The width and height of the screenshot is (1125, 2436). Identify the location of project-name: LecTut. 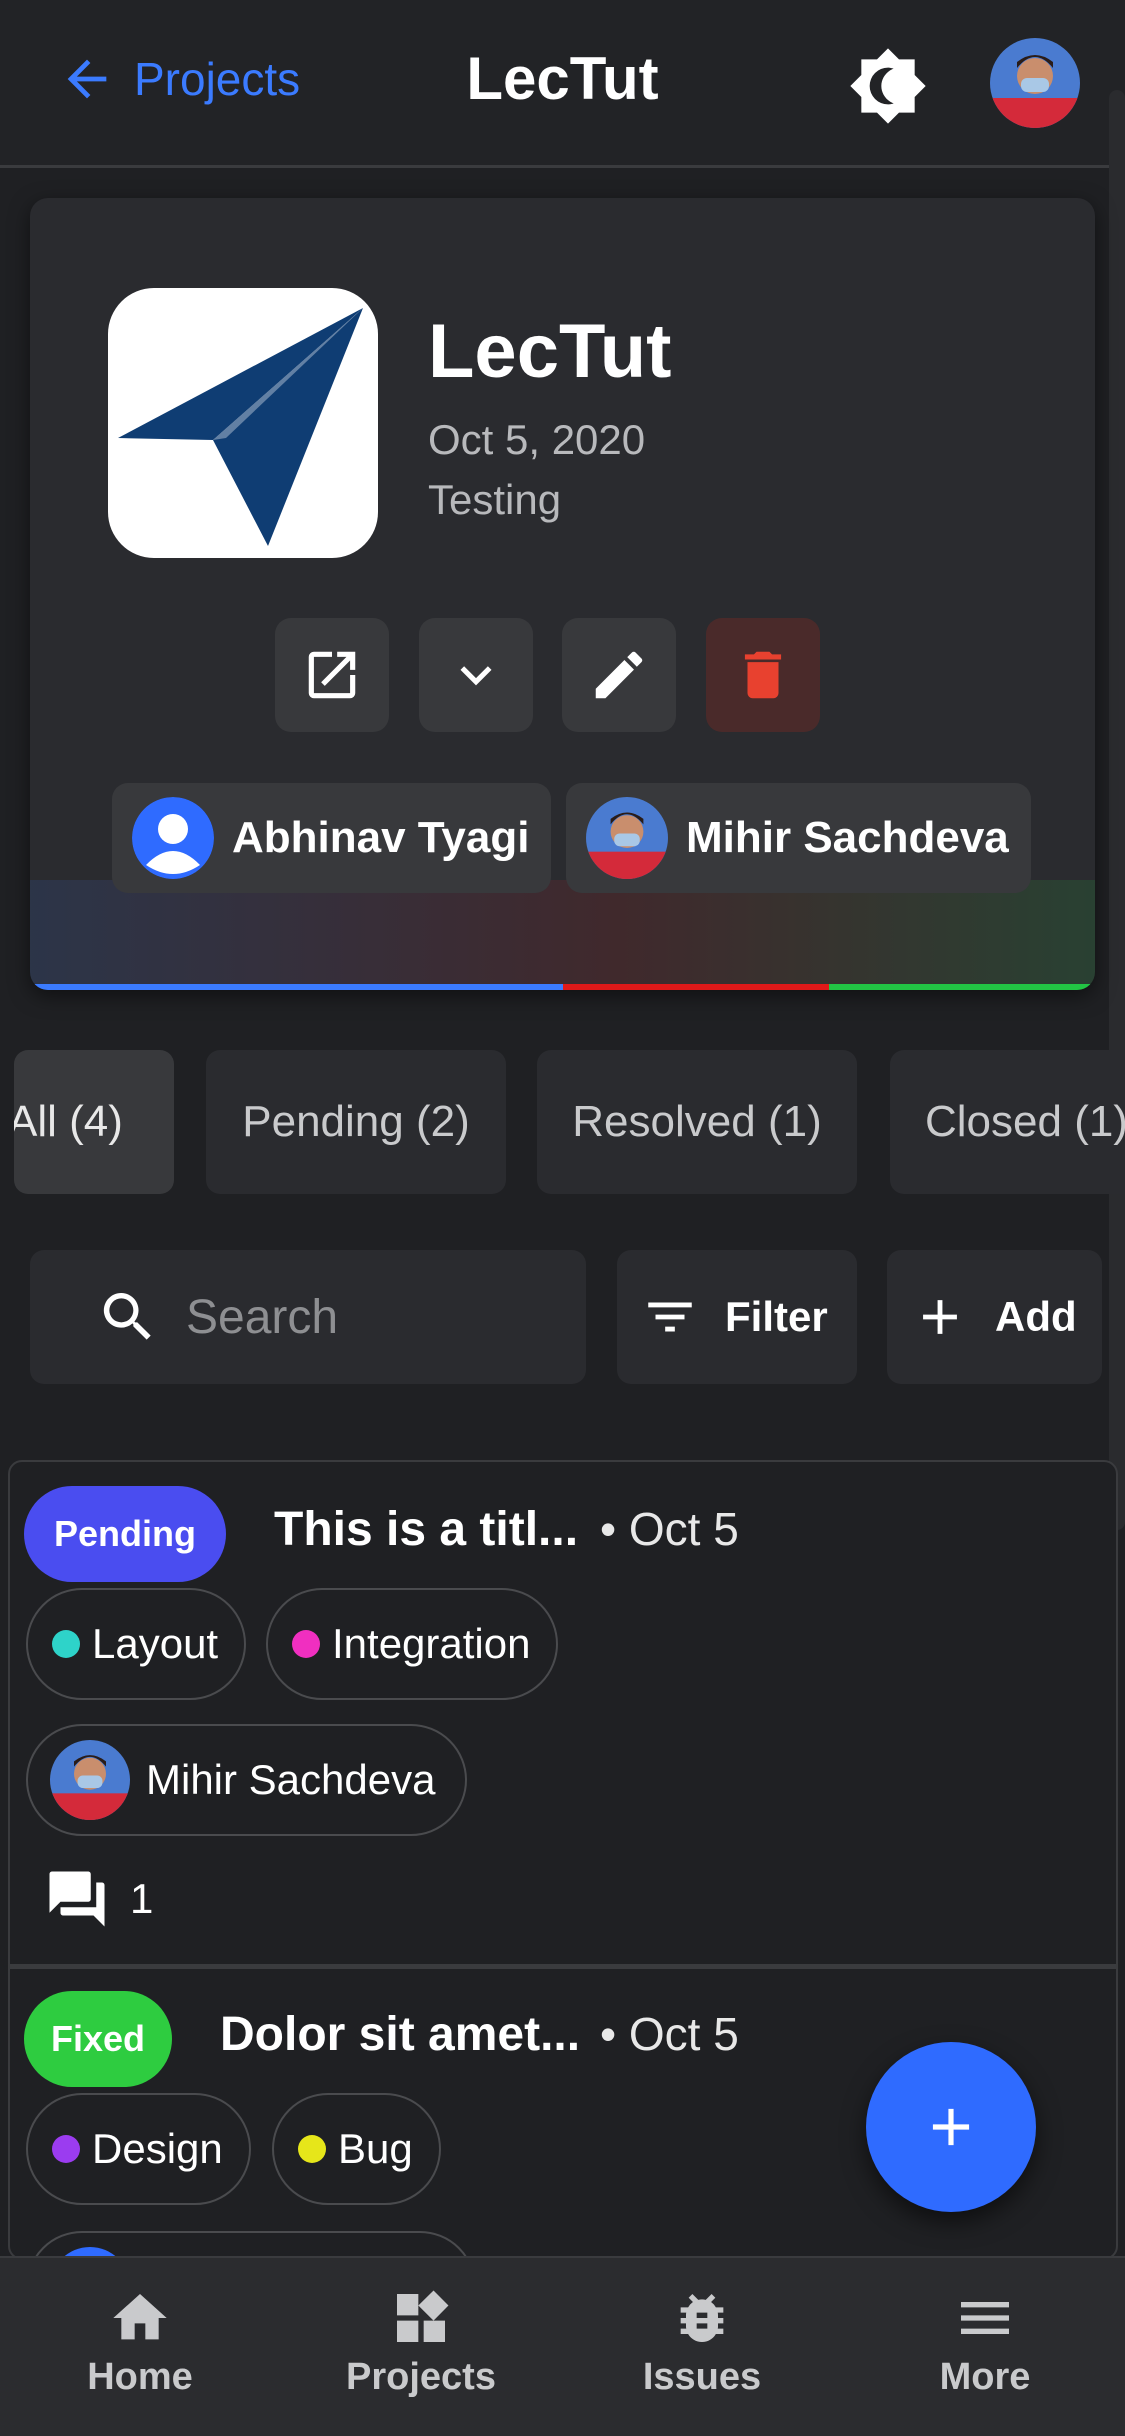
(550, 351).